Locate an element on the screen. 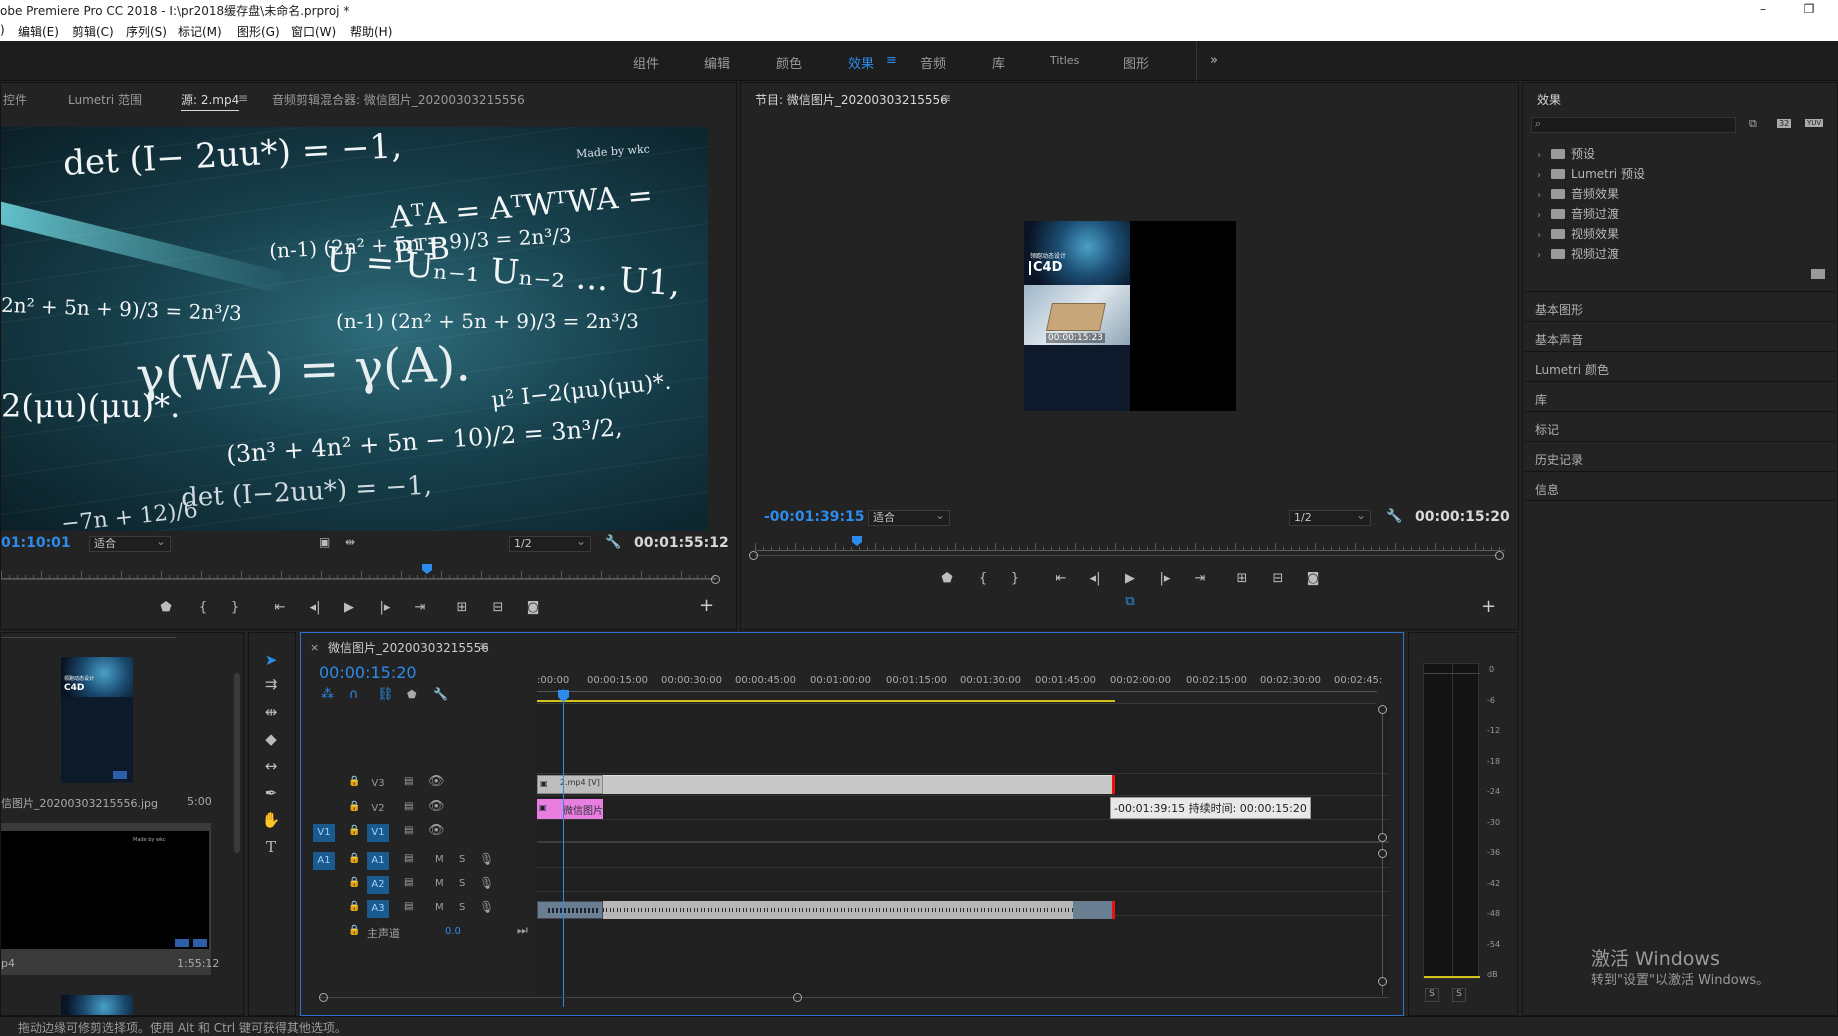 Image resolution: width=1838 pixels, height=1036 pixels. program-go-to-out-icon: ⇥ is located at coordinates (1200, 579).